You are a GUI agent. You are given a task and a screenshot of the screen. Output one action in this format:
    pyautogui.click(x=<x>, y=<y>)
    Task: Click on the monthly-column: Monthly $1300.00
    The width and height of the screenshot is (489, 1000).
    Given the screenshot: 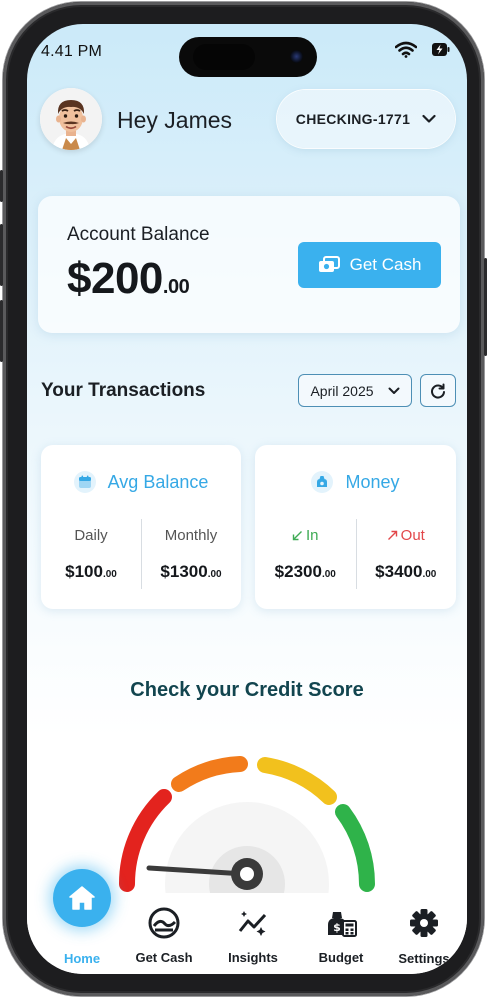 What is the action you would take?
    pyautogui.click(x=191, y=554)
    